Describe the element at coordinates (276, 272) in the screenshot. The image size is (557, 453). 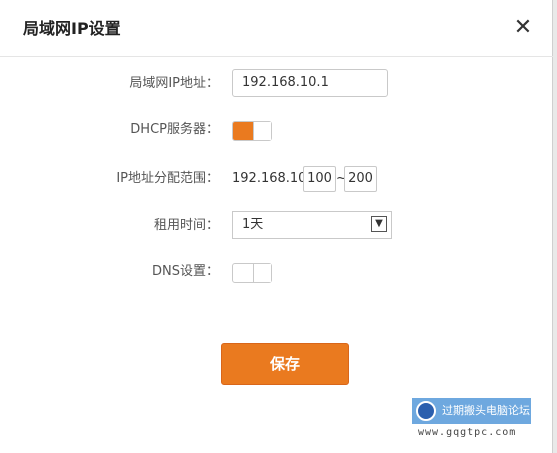
I see `dns-row: DNS设置：` at that location.